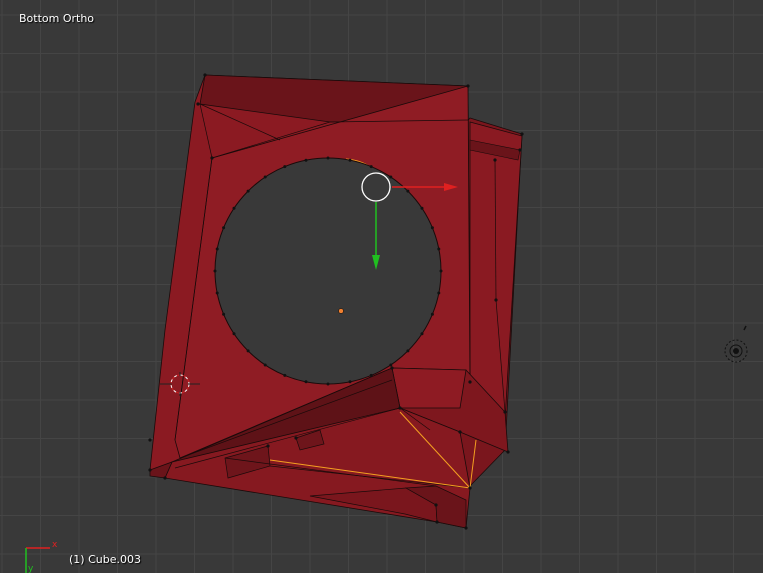  Describe the element at coordinates (31, 568) in the screenshot. I see `axis-widget-y-letter: y` at that location.